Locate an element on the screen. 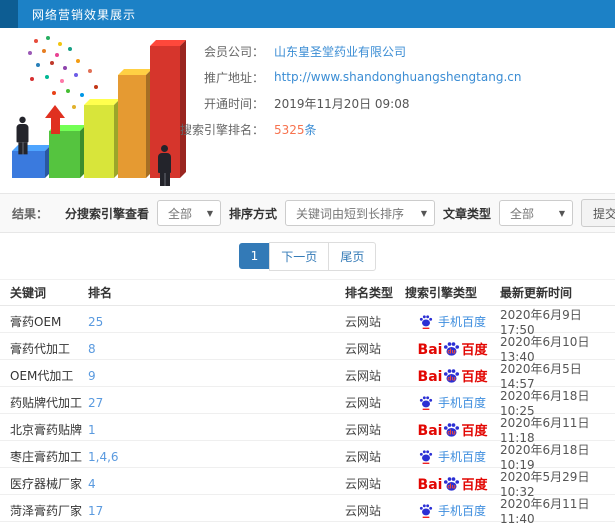 The height and width of the screenshot is (526, 615). rank-cell: 4 is located at coordinates (216, 484).